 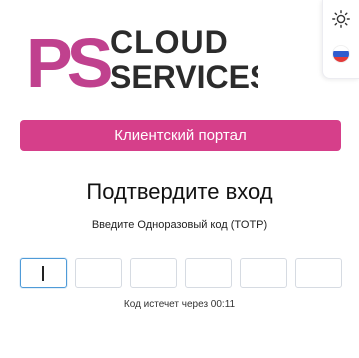 I want to click on settings-toggles-panel, so click(x=340, y=39).